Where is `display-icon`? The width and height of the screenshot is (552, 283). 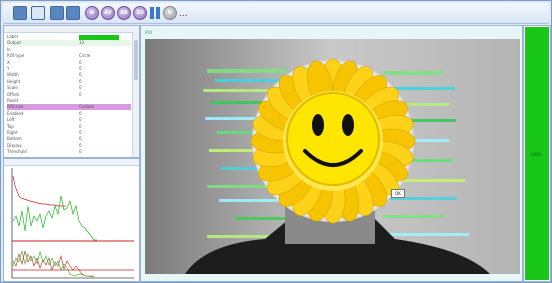
display-icon is located at coordinates (57, 13).